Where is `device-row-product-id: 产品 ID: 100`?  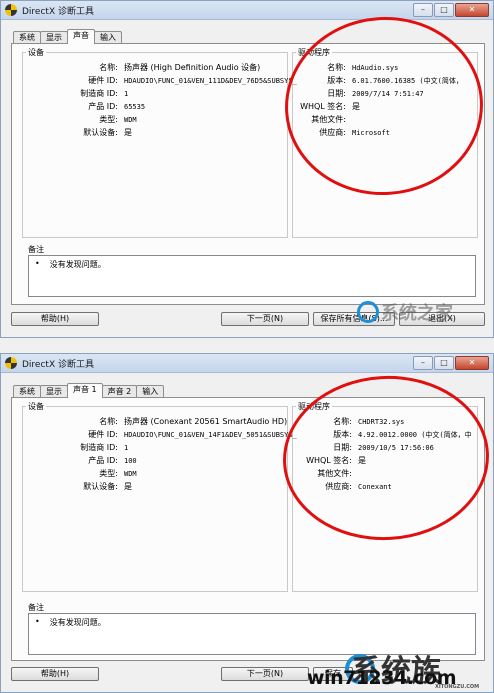 device-row-product-id: 产品 ID: 100 is located at coordinates (112, 460).